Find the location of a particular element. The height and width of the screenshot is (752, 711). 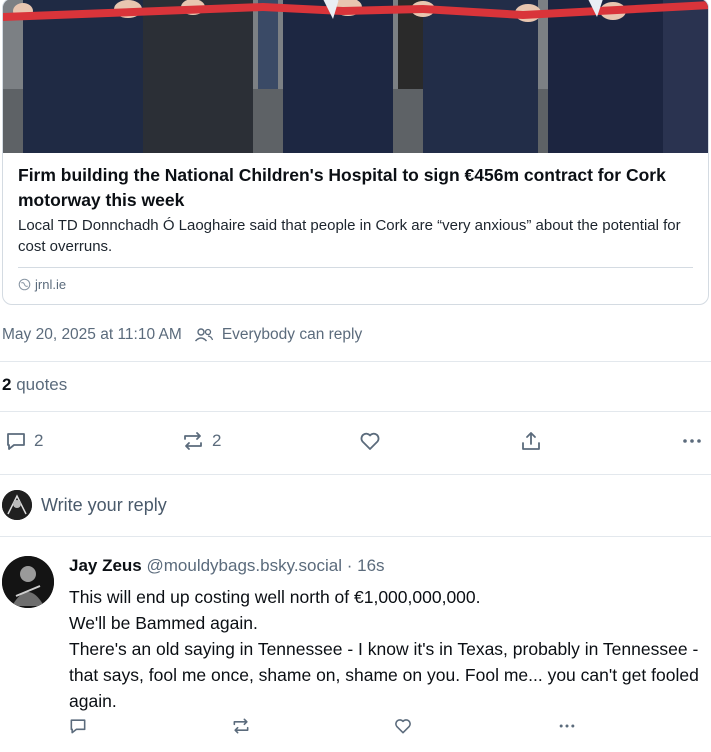

author-name: Jay Zeus is located at coordinates (105, 565).